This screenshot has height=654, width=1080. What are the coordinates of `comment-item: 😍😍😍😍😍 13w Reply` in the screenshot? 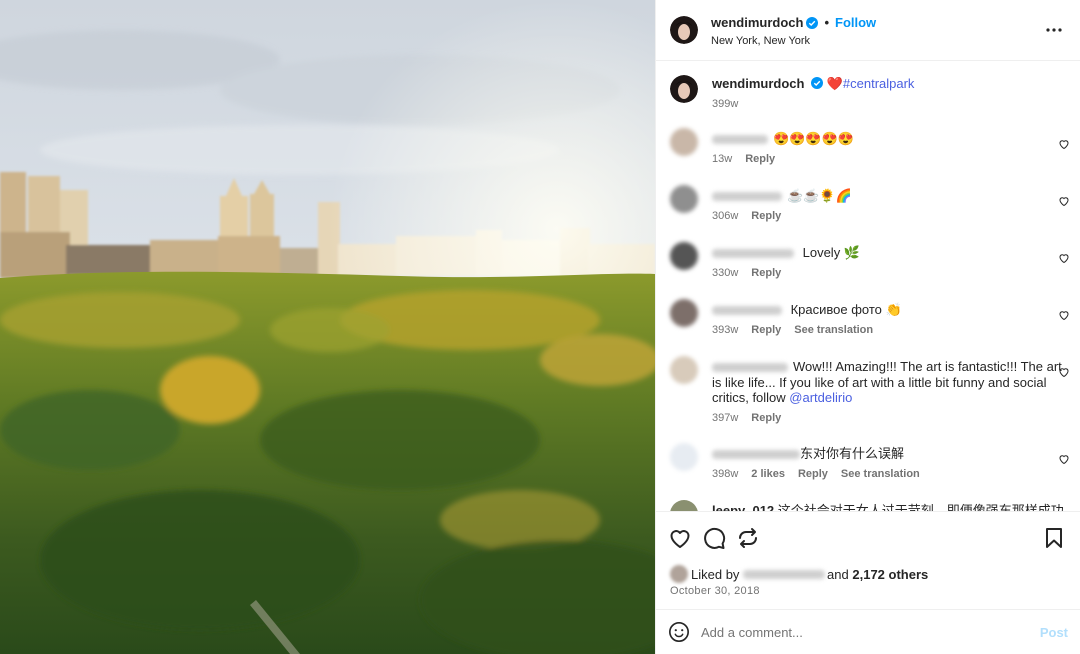 It's located at (868, 156).